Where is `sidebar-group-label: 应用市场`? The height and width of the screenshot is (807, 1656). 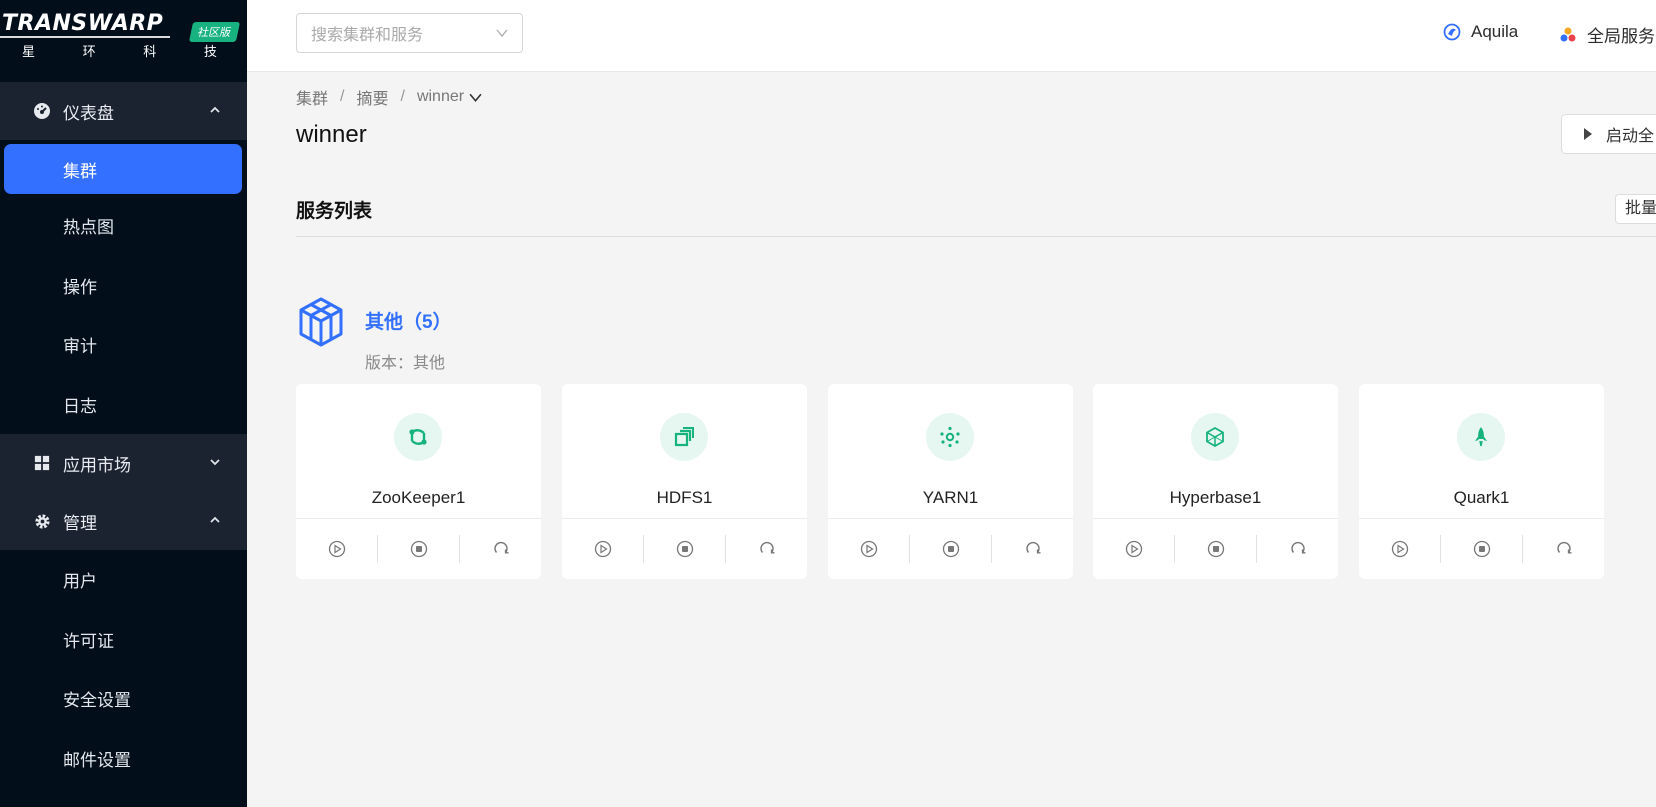
sidebar-group-label: 应用市场 is located at coordinates (97, 465).